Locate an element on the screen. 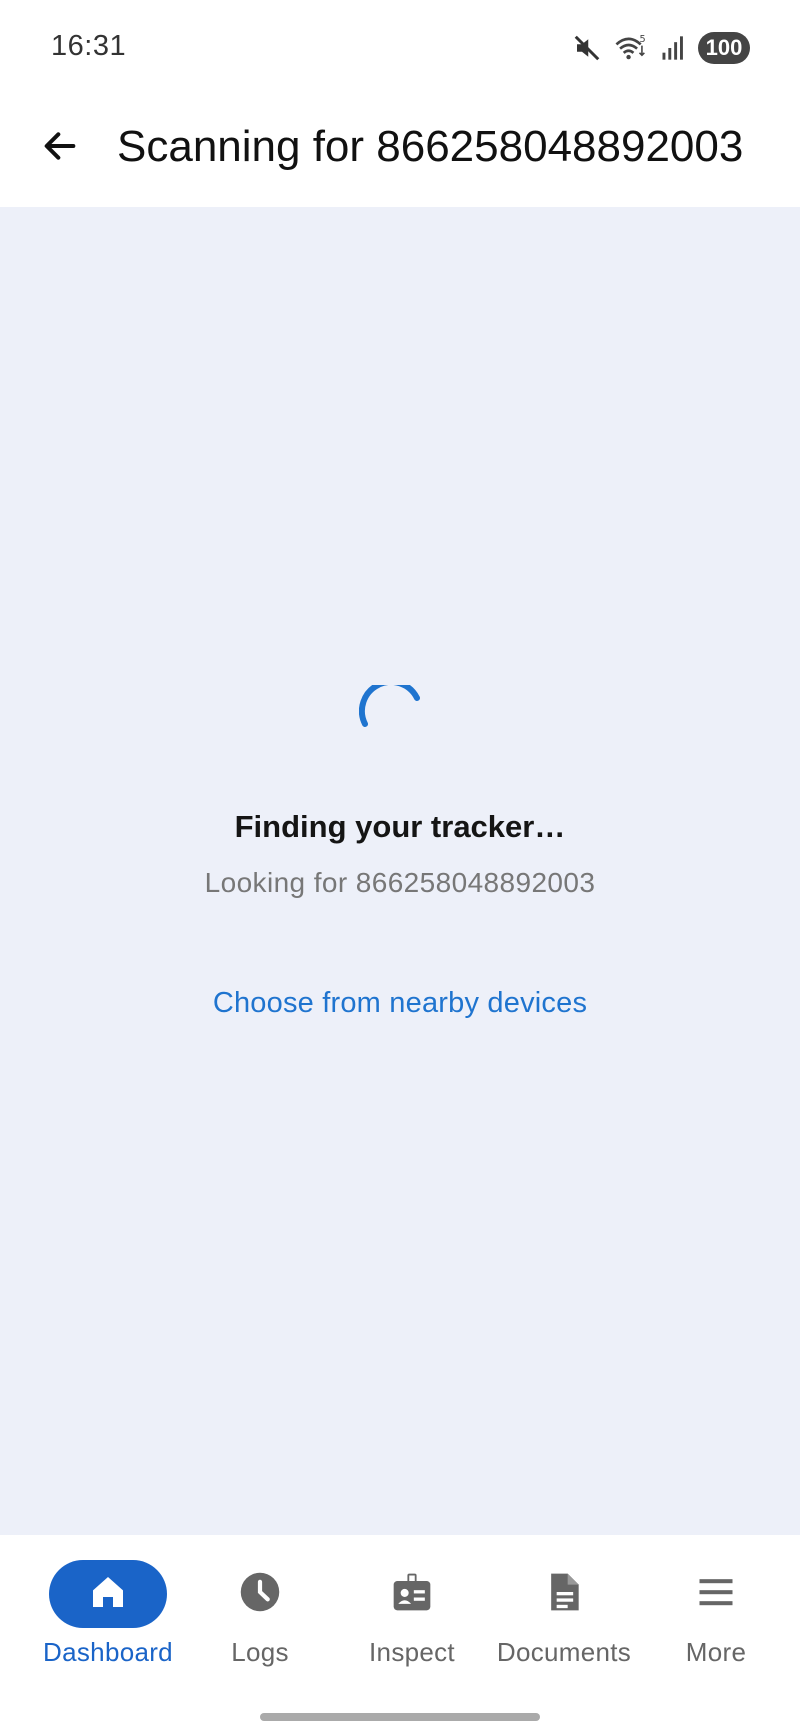  nav-label-dashboard: Dashboard is located at coordinates (108, 1652).